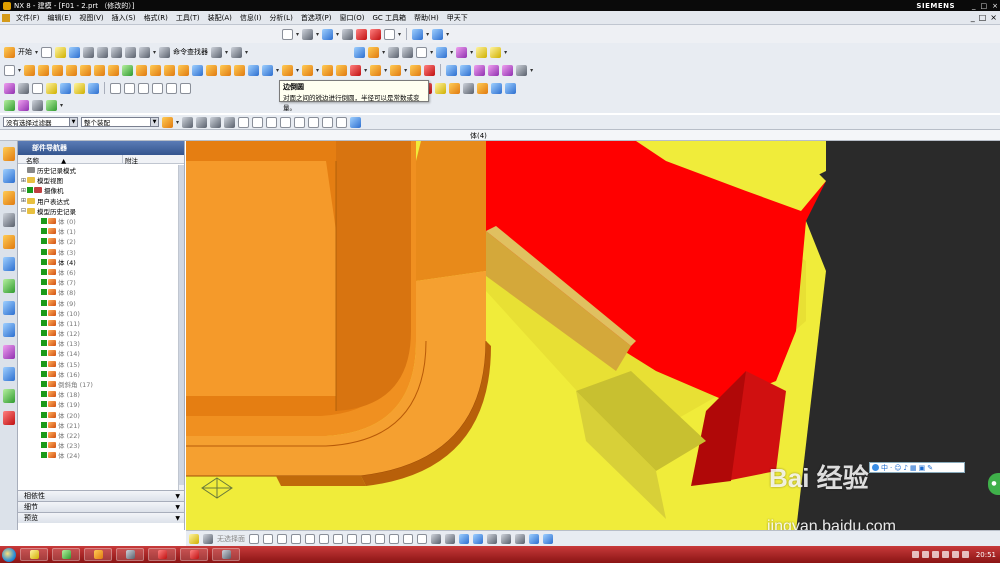 Image resolution: width=1000 pixels, height=563 pixels. I want to click on create-inferred-icon, so click(548, 538).